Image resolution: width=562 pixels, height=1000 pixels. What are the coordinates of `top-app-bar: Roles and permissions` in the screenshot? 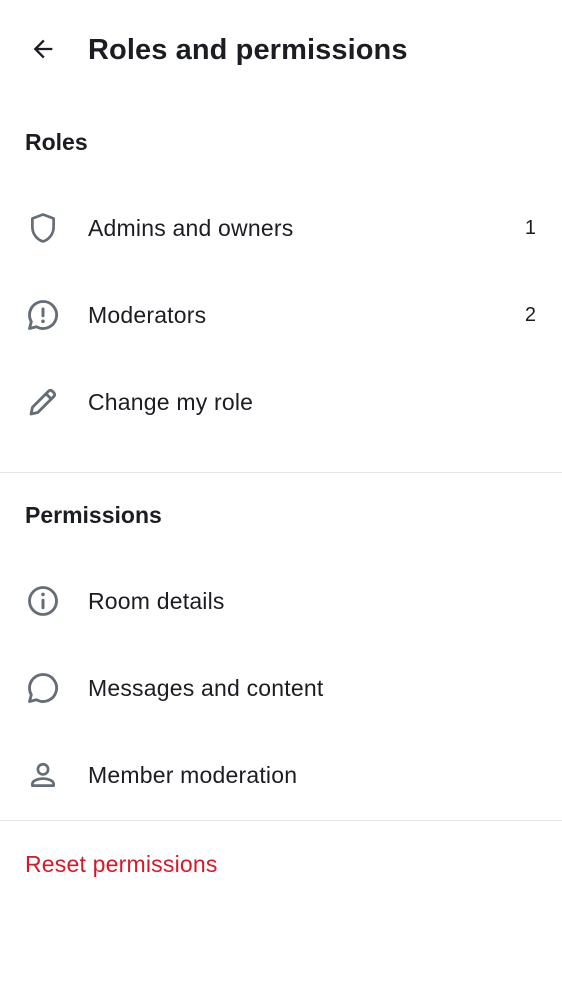 It's located at (281, 50).